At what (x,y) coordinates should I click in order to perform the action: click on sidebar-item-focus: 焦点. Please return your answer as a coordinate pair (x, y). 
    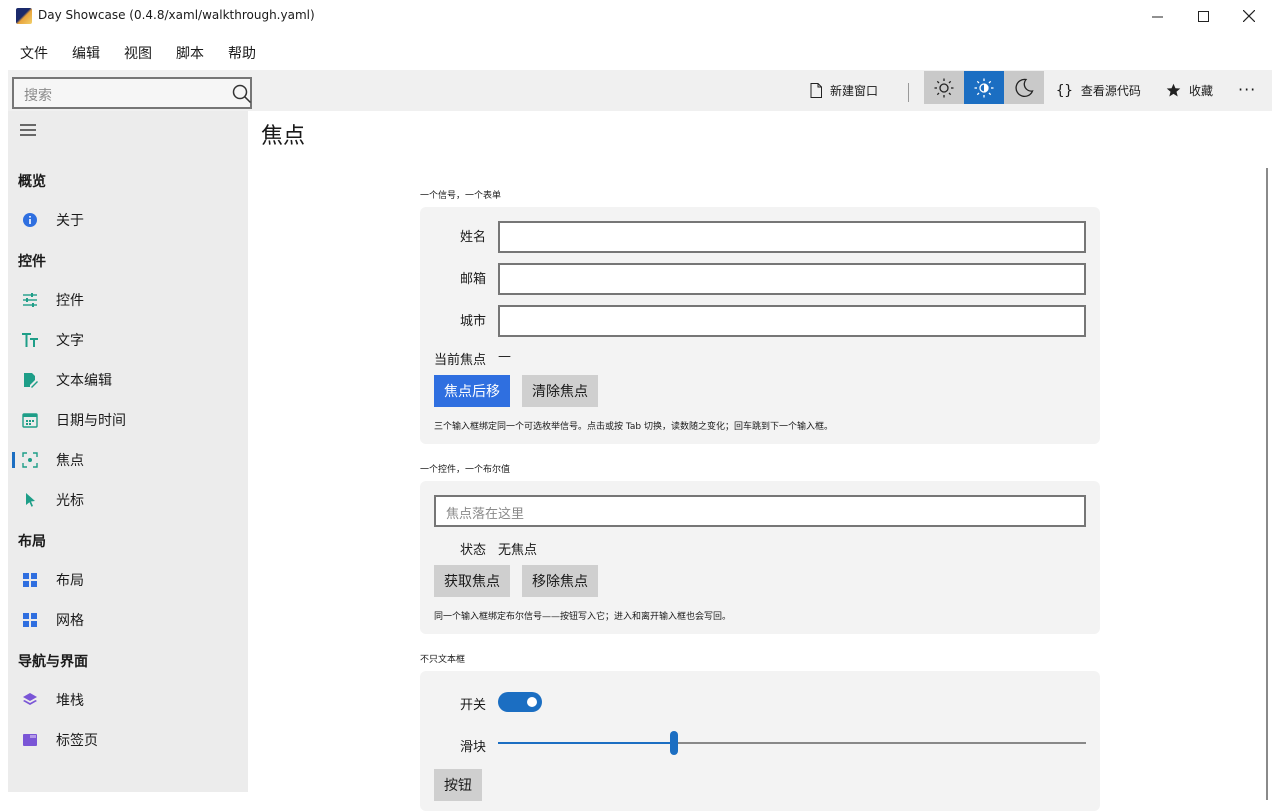
    Looking at the image, I should click on (128, 460).